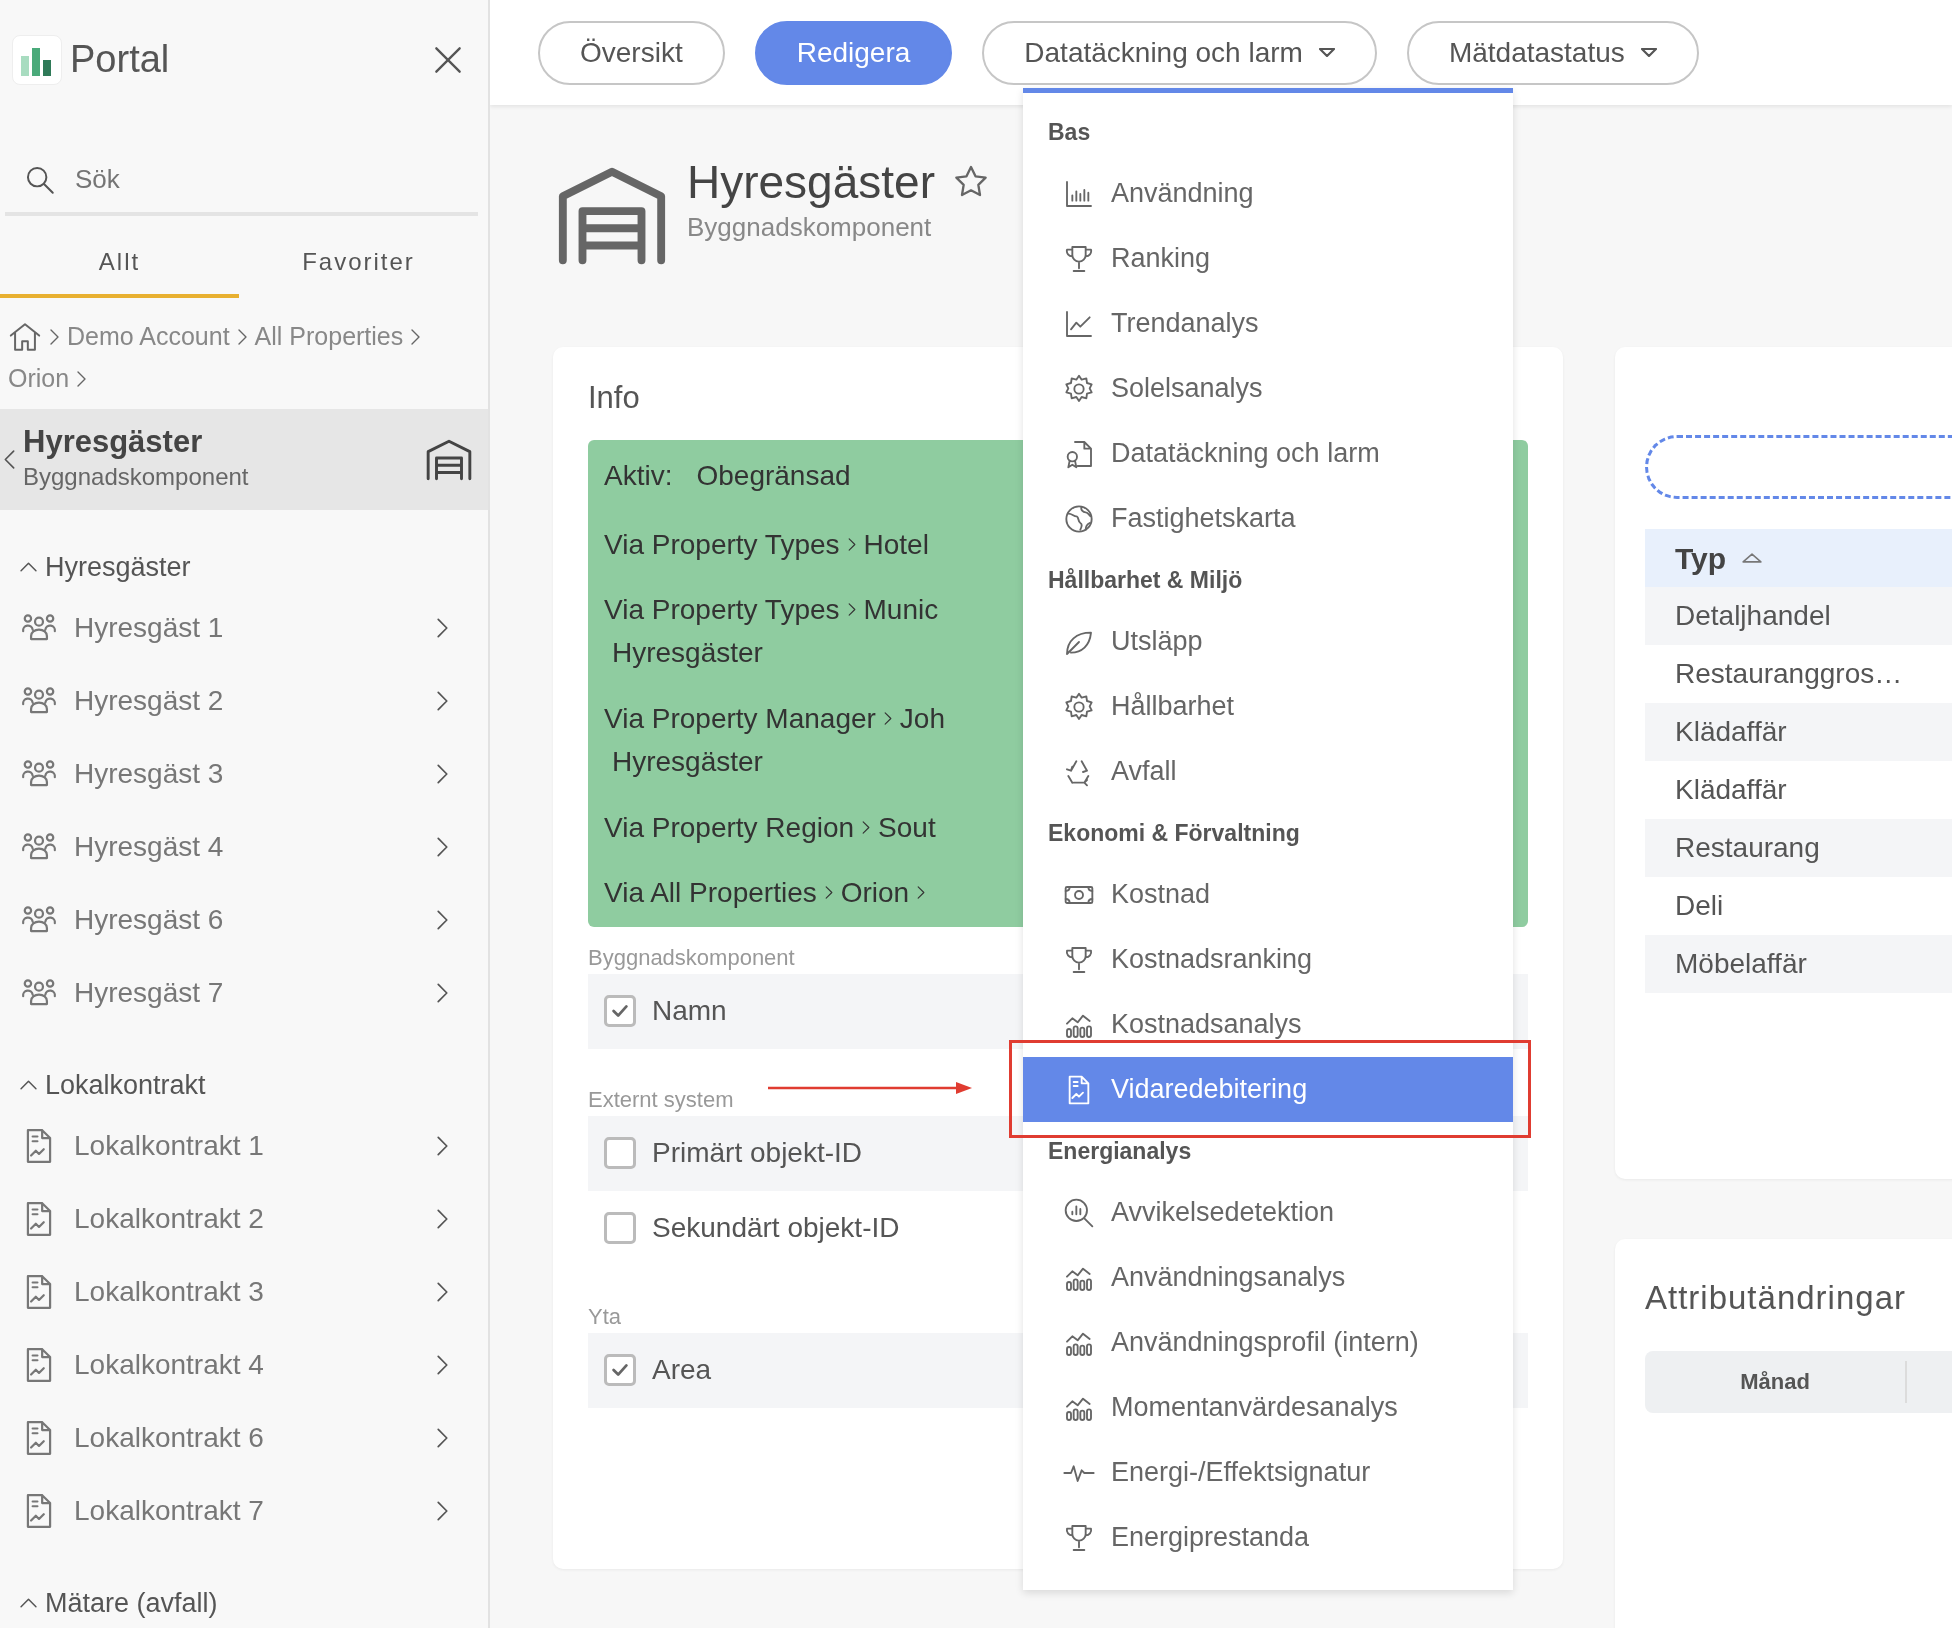 The height and width of the screenshot is (1628, 1952). What do you see at coordinates (689, 1011) in the screenshot?
I see `field-label: Namn` at bounding box center [689, 1011].